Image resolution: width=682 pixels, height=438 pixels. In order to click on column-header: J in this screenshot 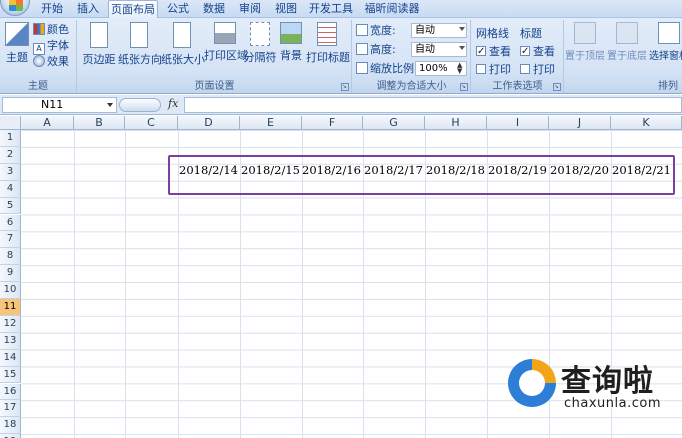, I will do `click(580, 123)`.